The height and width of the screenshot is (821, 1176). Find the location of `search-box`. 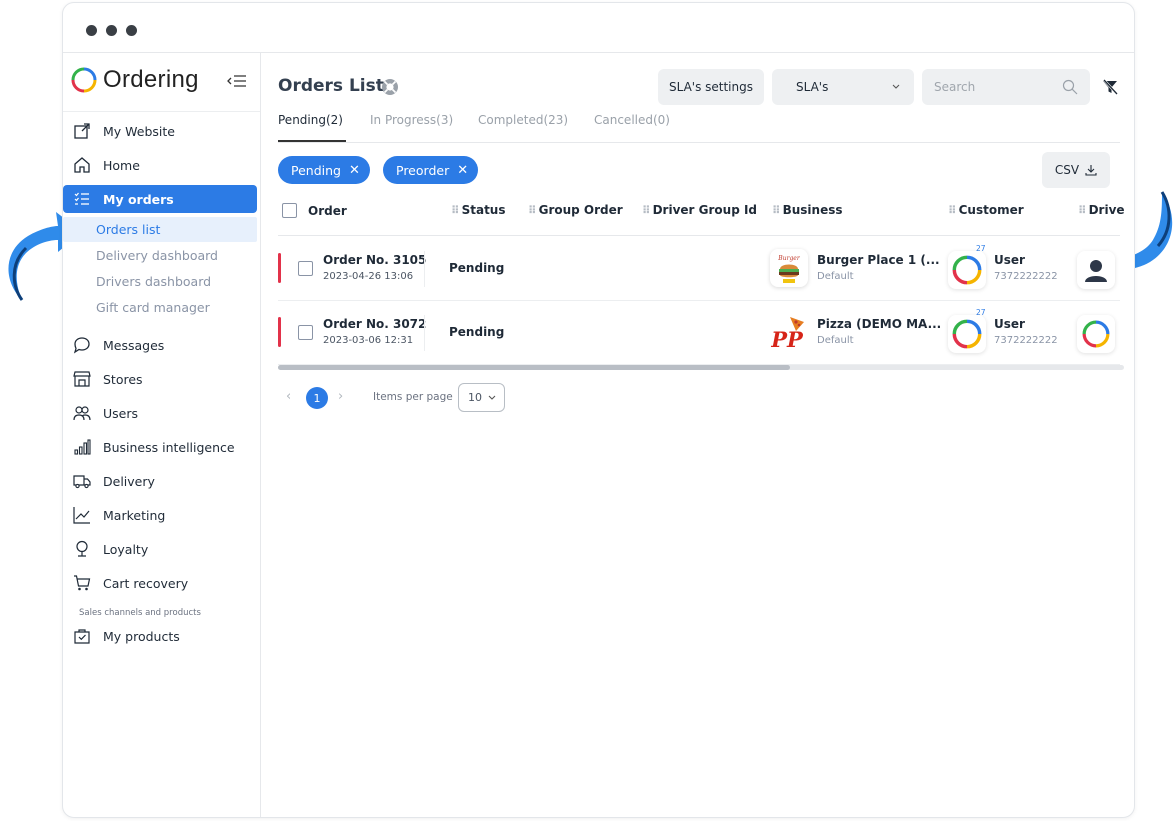

search-box is located at coordinates (1006, 87).